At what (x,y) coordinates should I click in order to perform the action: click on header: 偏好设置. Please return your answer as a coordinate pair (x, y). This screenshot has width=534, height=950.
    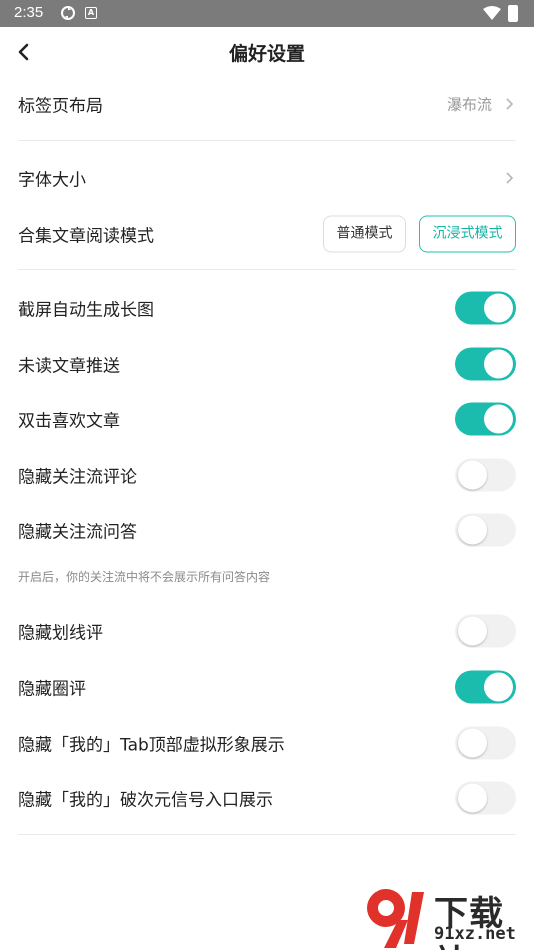
    Looking at the image, I should click on (267, 52).